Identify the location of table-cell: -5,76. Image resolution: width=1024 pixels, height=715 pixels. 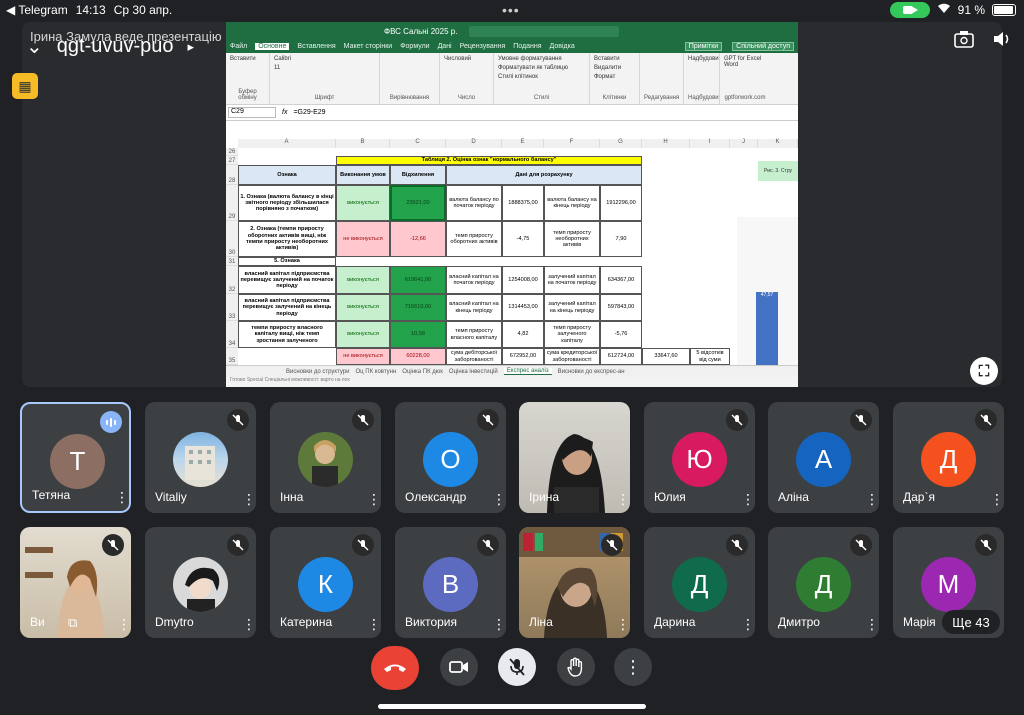
(621, 334).